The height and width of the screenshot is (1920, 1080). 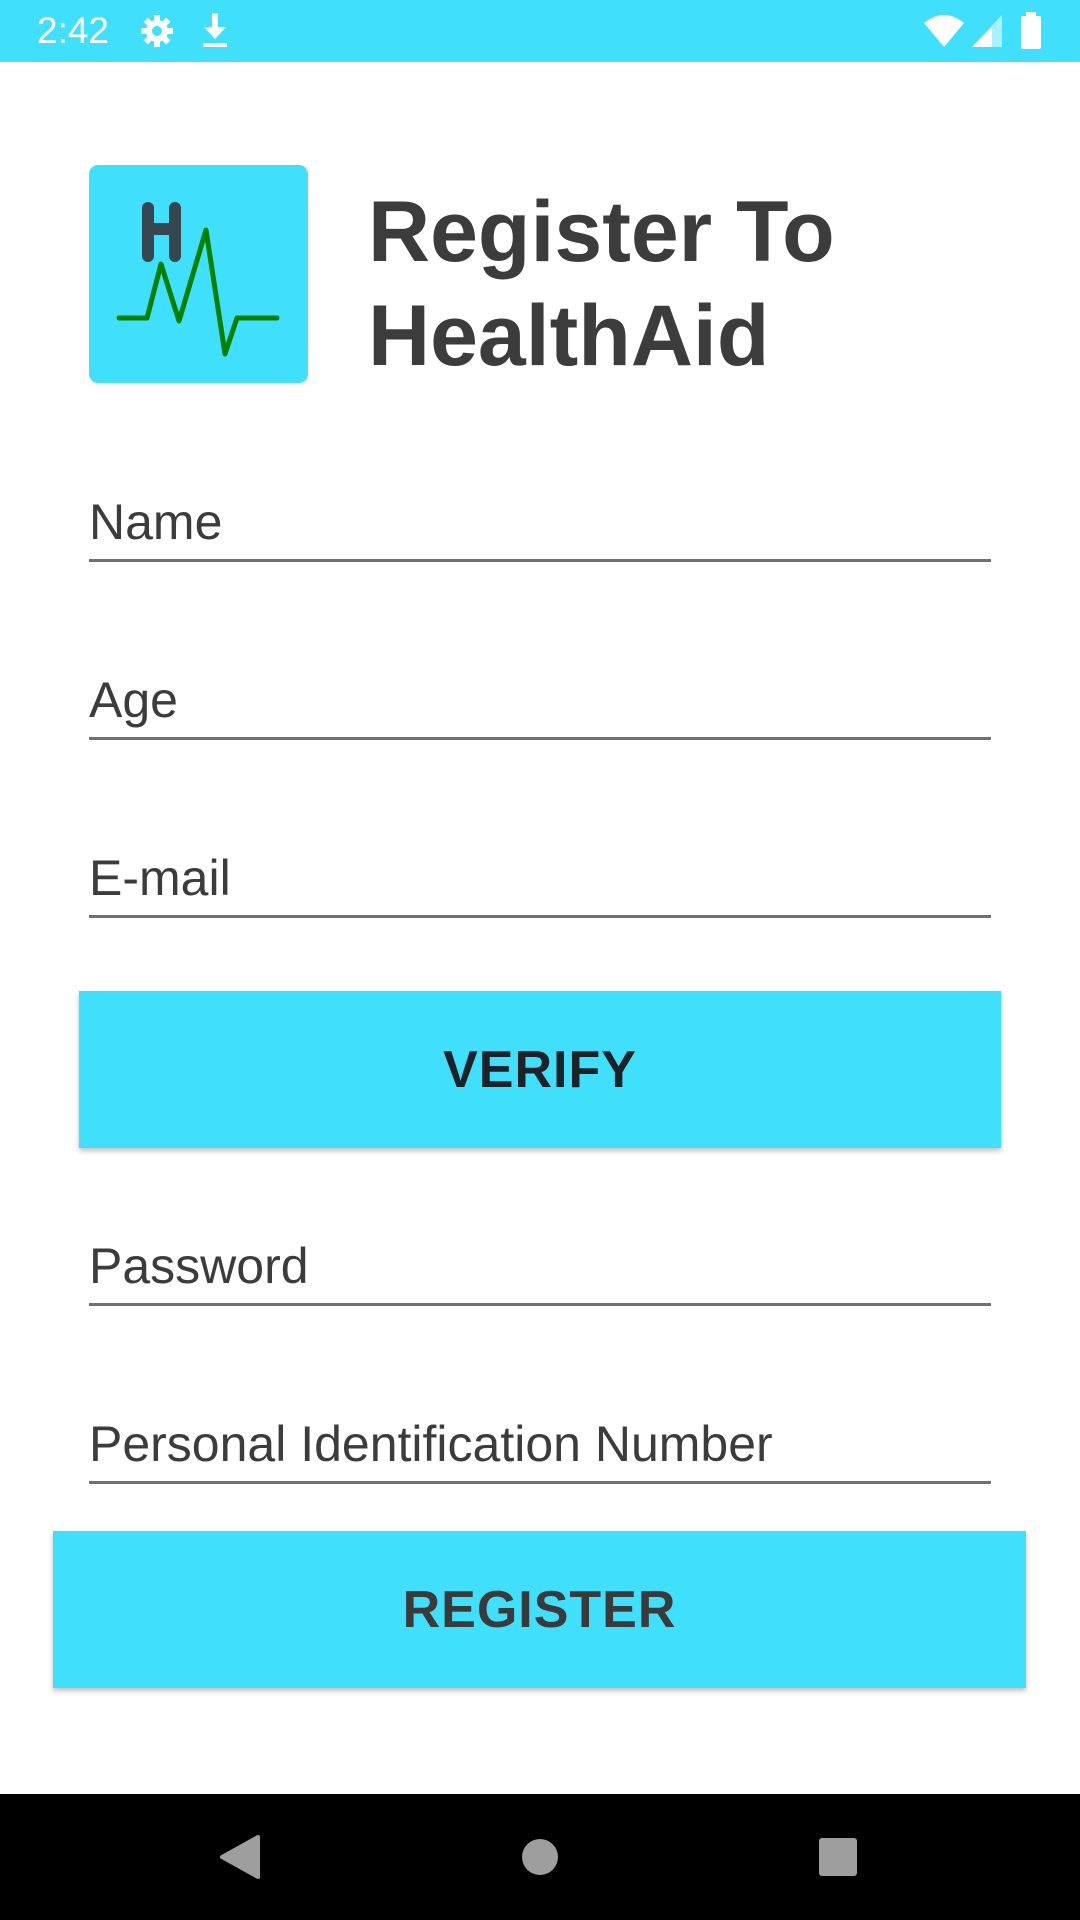 I want to click on name-input, so click(x=540, y=525).